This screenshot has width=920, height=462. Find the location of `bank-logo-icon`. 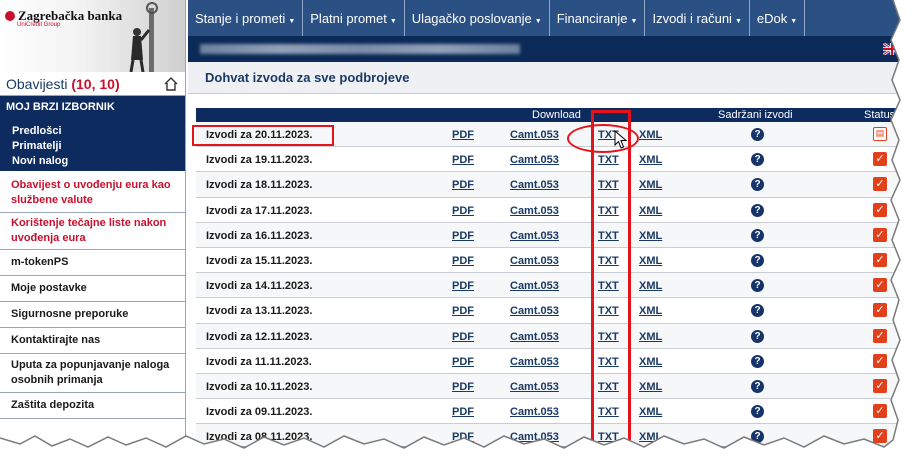

bank-logo-icon is located at coordinates (10, 16).